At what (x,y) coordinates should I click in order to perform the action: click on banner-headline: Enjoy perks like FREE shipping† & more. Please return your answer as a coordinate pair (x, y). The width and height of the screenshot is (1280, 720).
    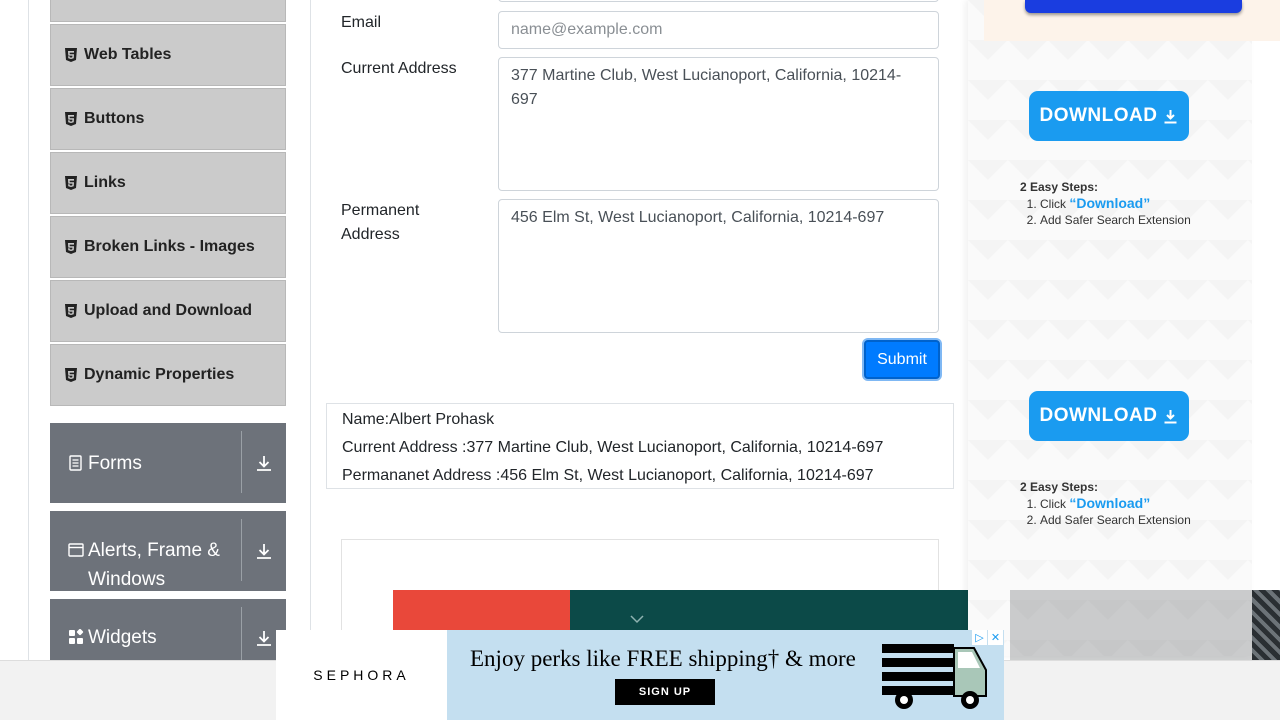
    Looking at the image, I should click on (663, 658).